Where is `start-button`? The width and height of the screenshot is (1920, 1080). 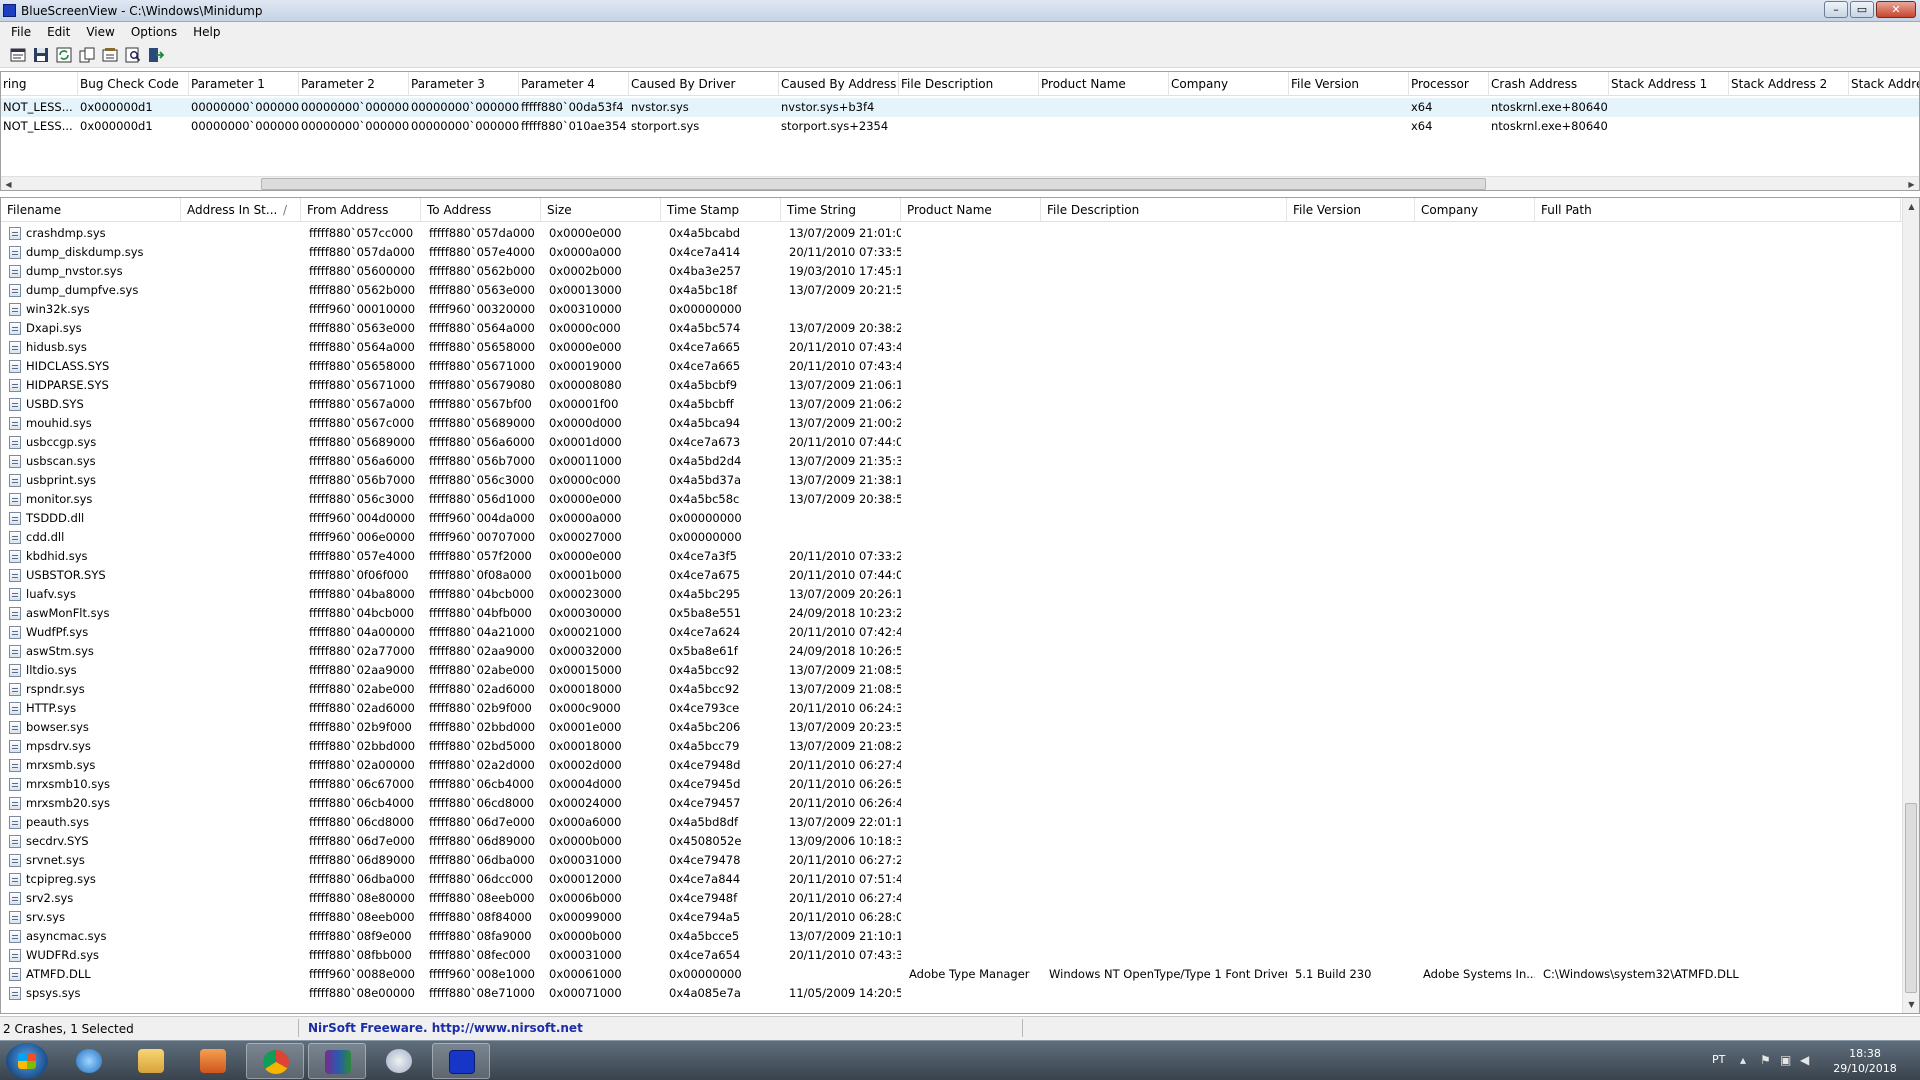
start-button is located at coordinates (27, 1061).